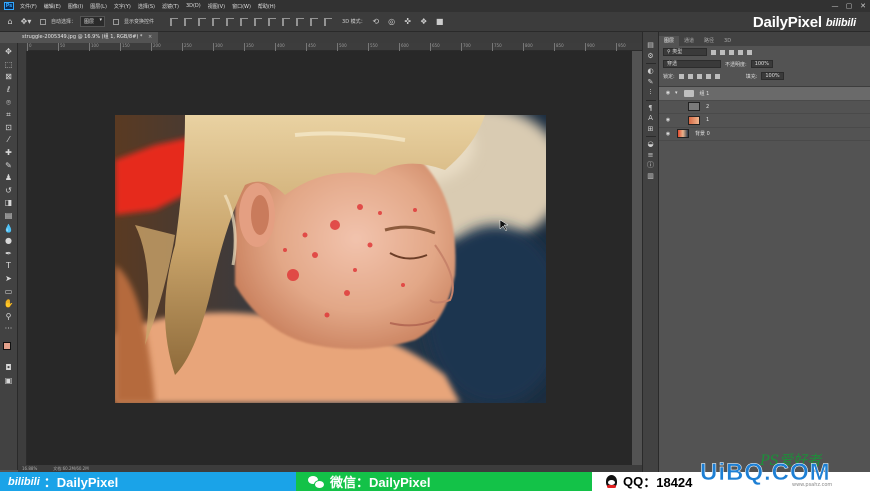 The width and height of the screenshot is (870, 491). What do you see at coordinates (835, 6) in the screenshot?
I see `minimize-button: —` at bounding box center [835, 6].